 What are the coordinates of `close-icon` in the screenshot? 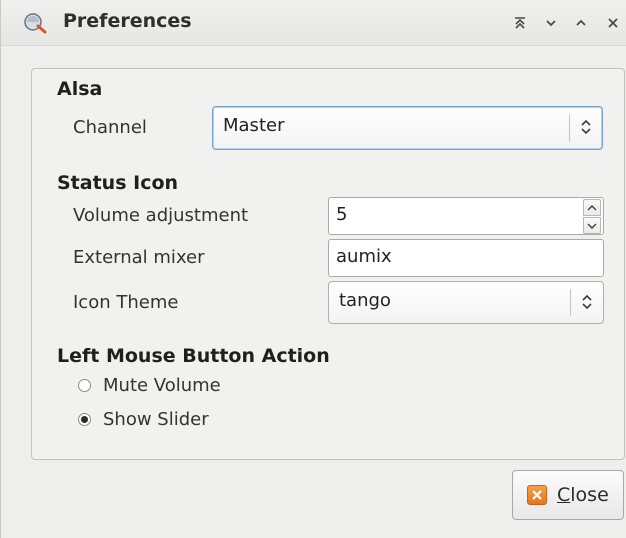 It's located at (537, 495).